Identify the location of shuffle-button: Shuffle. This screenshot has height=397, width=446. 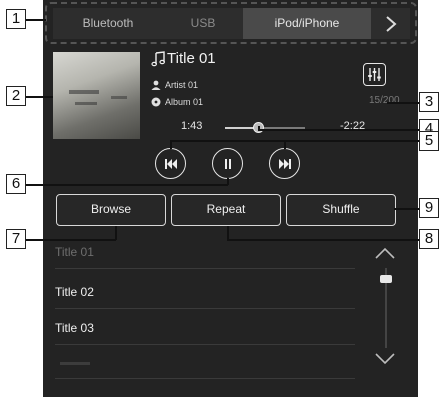
(341, 210).